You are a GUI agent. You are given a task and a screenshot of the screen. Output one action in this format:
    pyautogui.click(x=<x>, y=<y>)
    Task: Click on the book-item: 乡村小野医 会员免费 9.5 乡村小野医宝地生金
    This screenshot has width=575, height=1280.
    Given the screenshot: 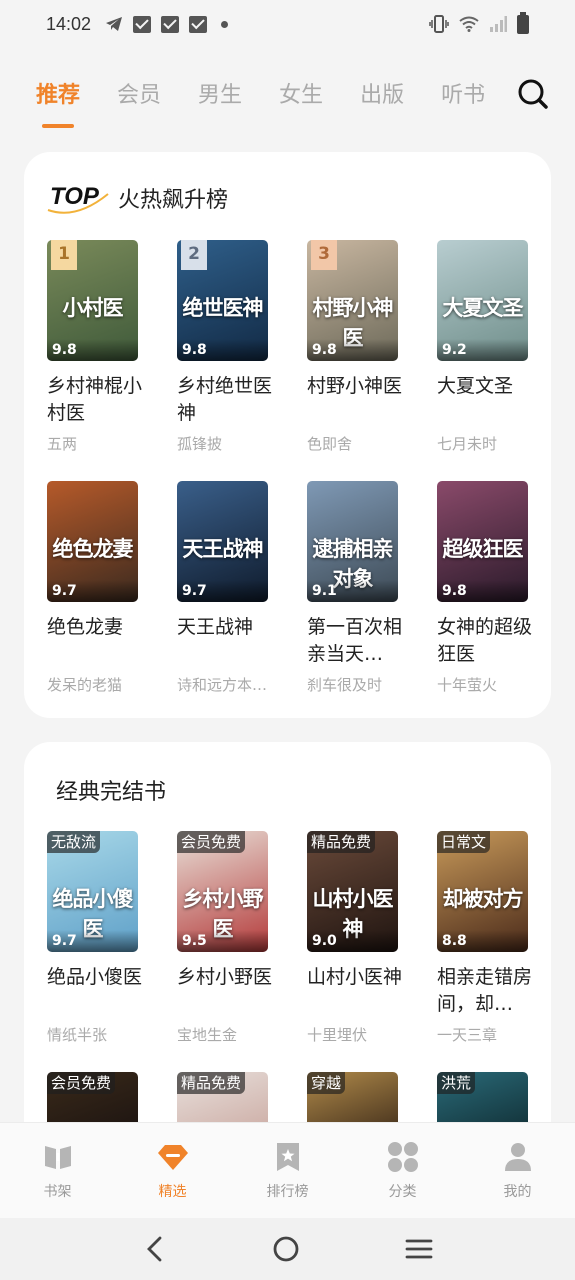 What is the action you would take?
    pyautogui.click(x=232, y=938)
    